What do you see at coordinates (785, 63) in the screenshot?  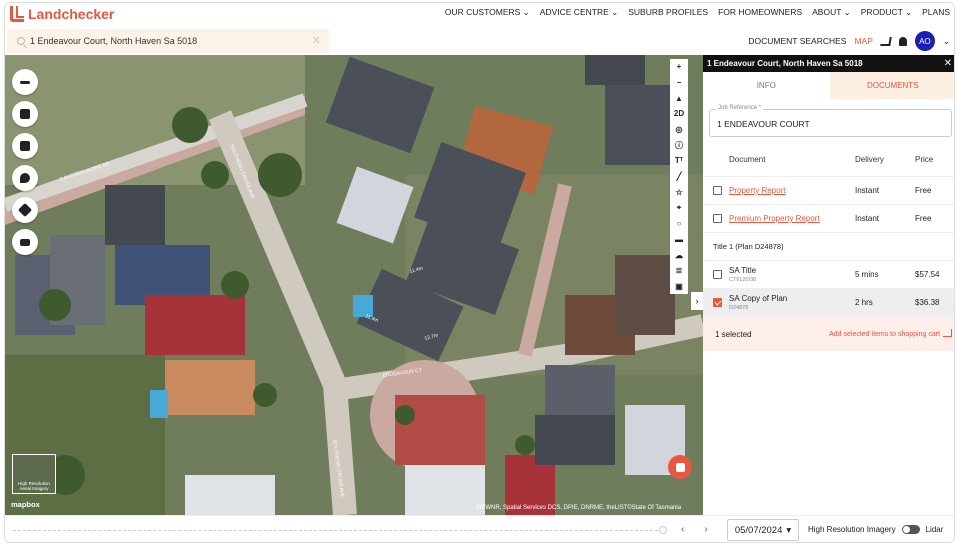 I see `panel-title: 1 Endeavour Court, North Haven Sa 5018` at bounding box center [785, 63].